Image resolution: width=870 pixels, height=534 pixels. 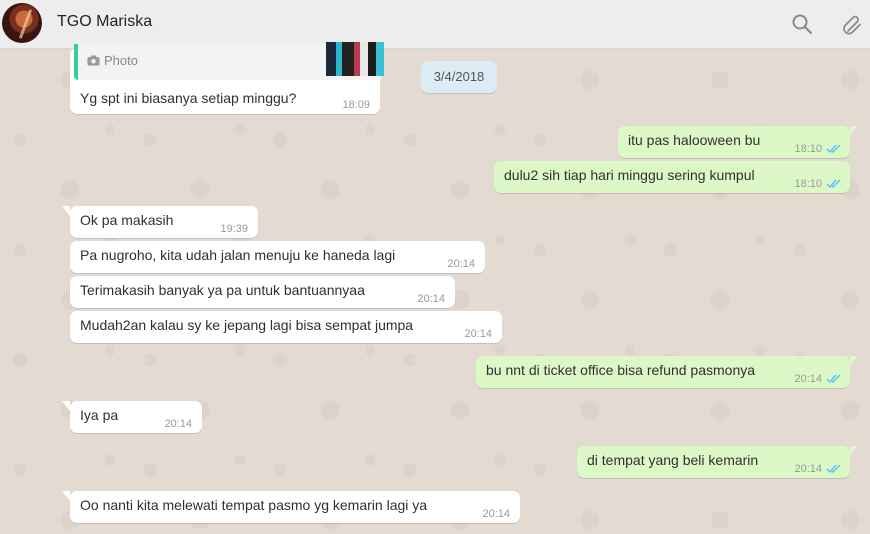 I want to click on message-text: dulu2 sih tiap hari minggu sering kumpul, so click(x=629, y=175).